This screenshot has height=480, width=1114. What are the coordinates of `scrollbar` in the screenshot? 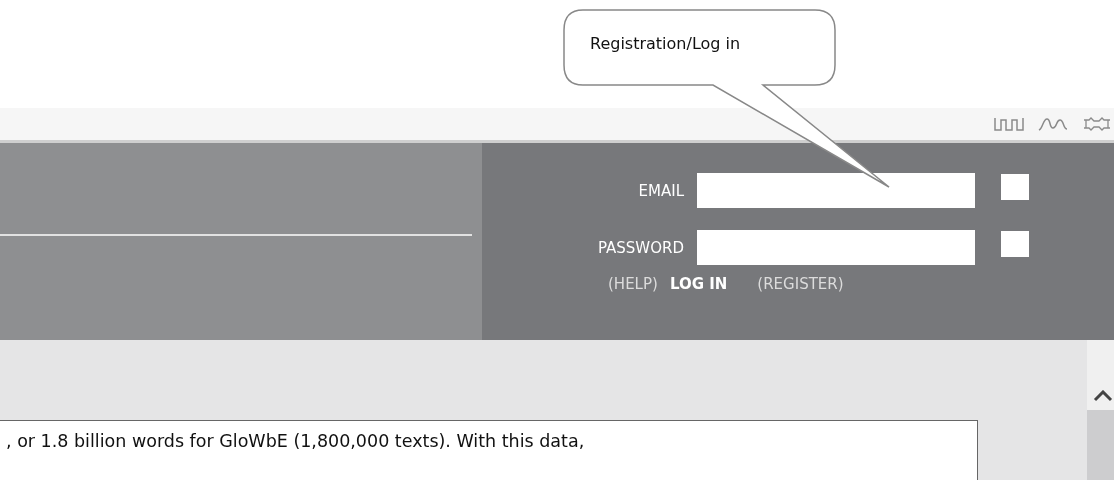 It's located at (1100, 410).